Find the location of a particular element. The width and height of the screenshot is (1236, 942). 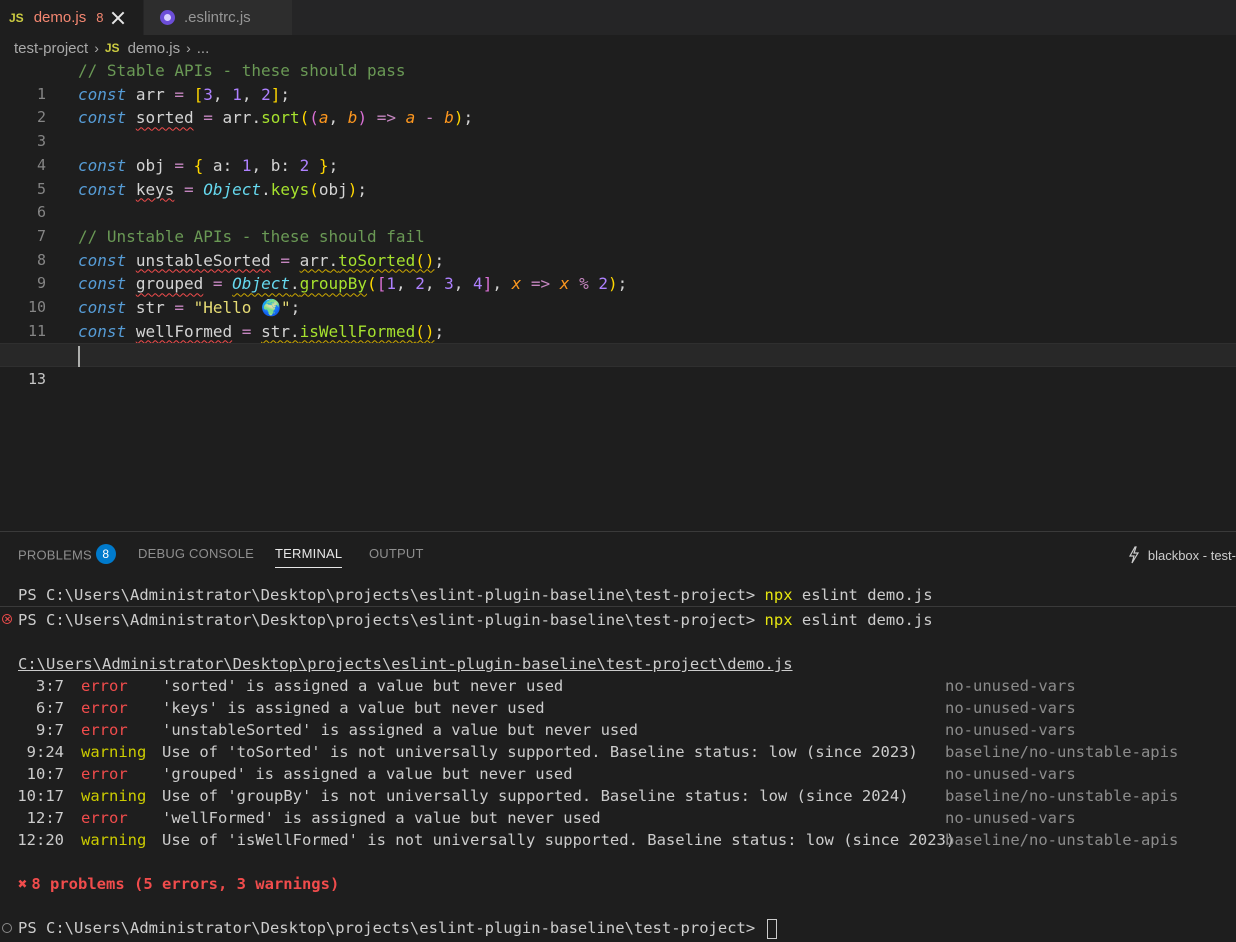

result-position: 3:7 is located at coordinates (50, 686).